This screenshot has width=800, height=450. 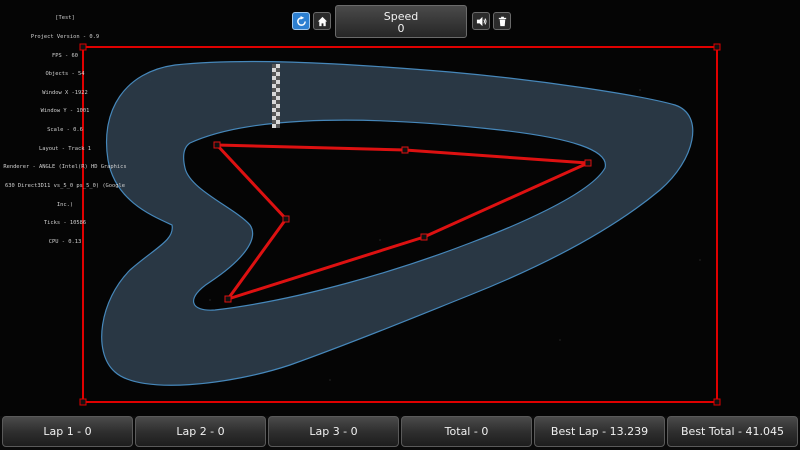 I want to click on debug-line: 630 Direct3D11 vs_5_0 ps_5_0) (Google, so click(x=65, y=185).